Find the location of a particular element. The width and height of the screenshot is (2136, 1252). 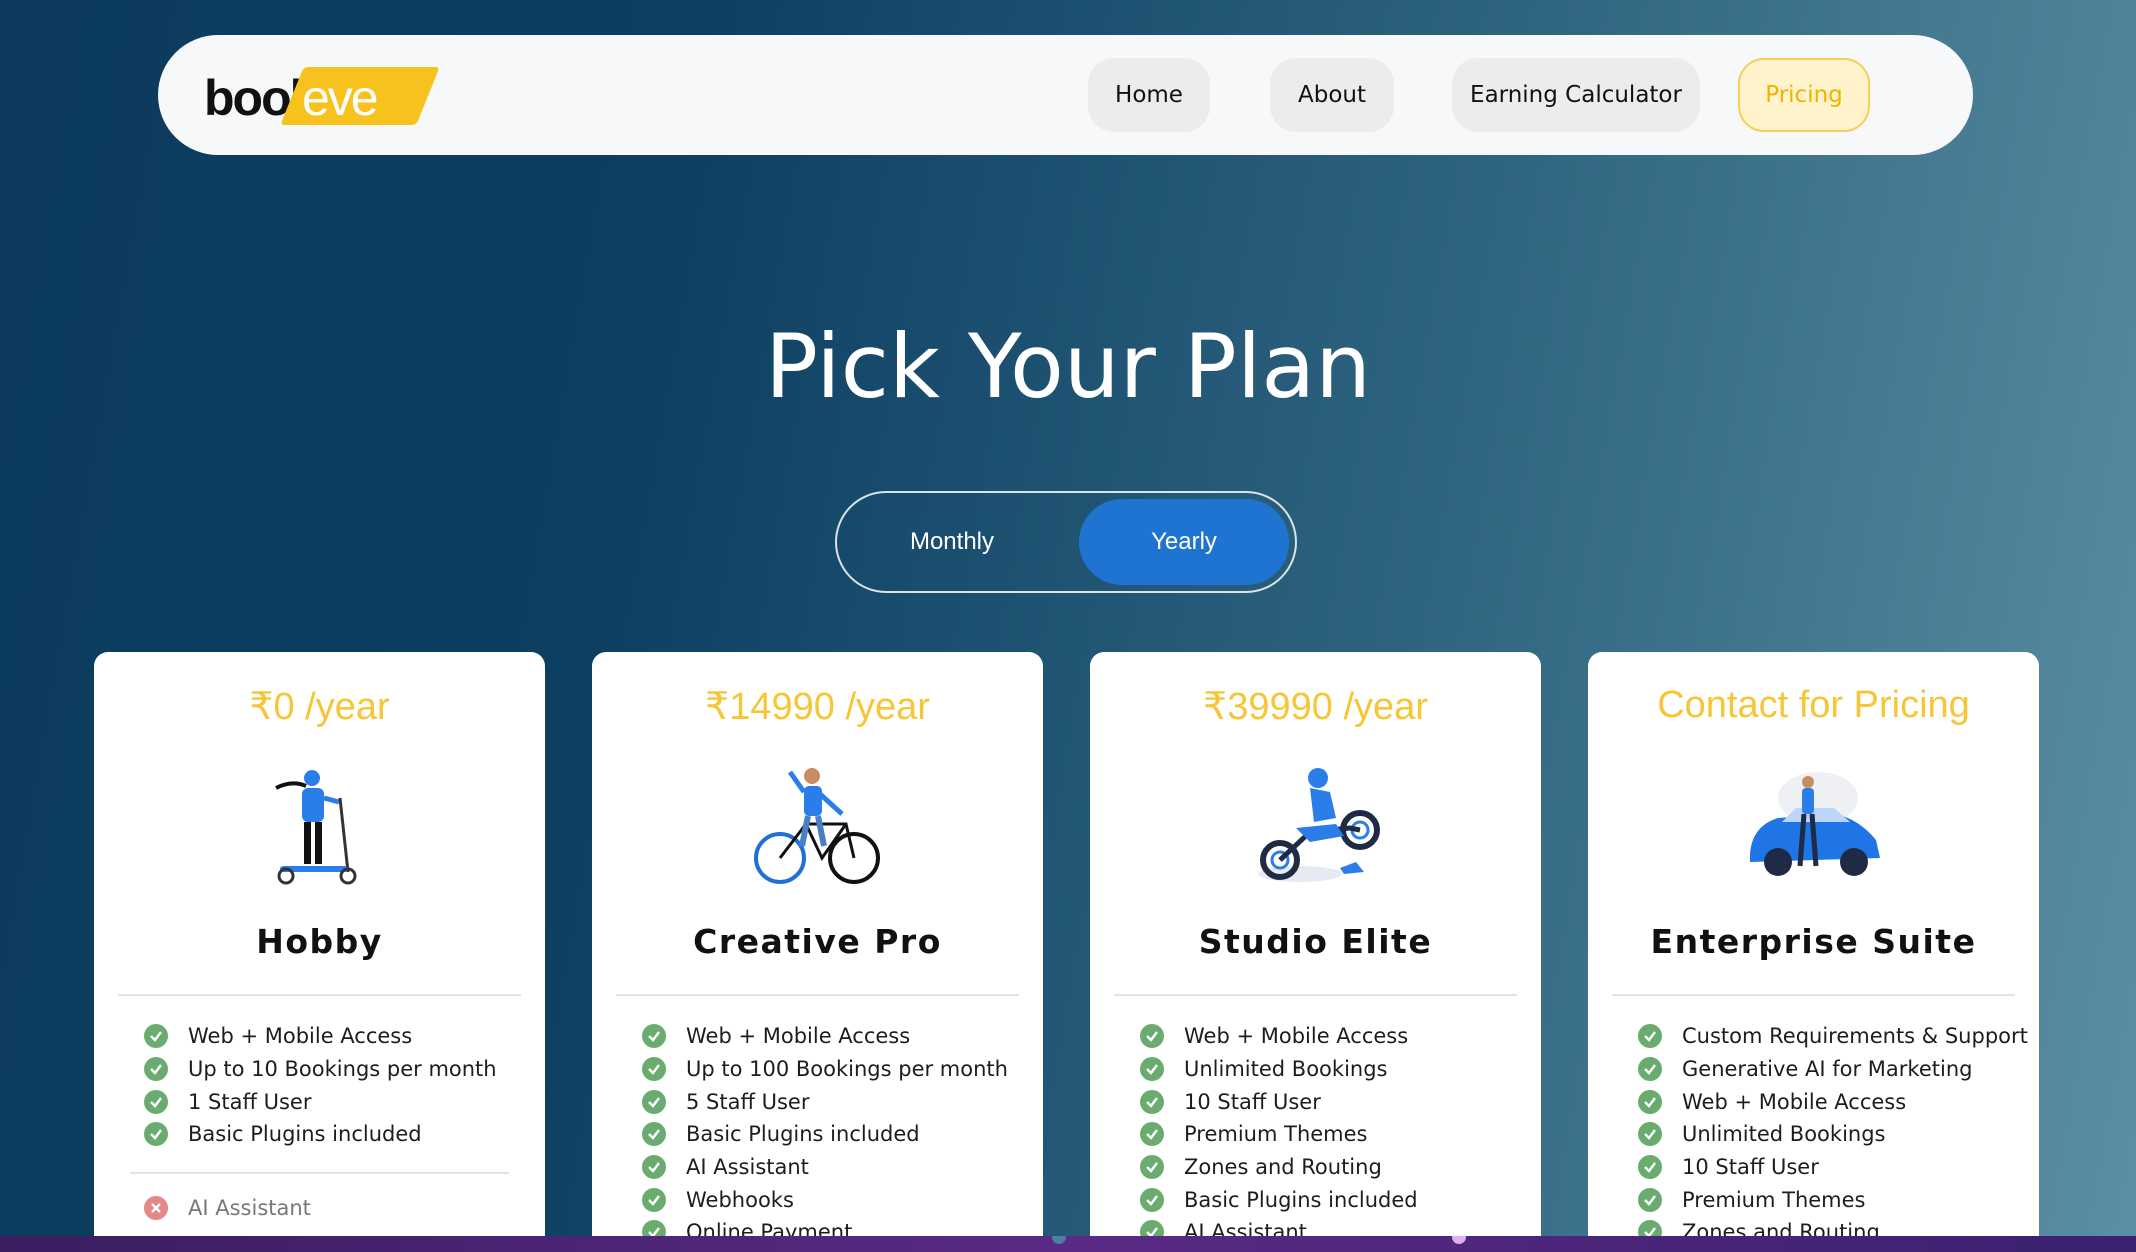

feature-item: 5 Staff User is located at coordinates (837, 1101).